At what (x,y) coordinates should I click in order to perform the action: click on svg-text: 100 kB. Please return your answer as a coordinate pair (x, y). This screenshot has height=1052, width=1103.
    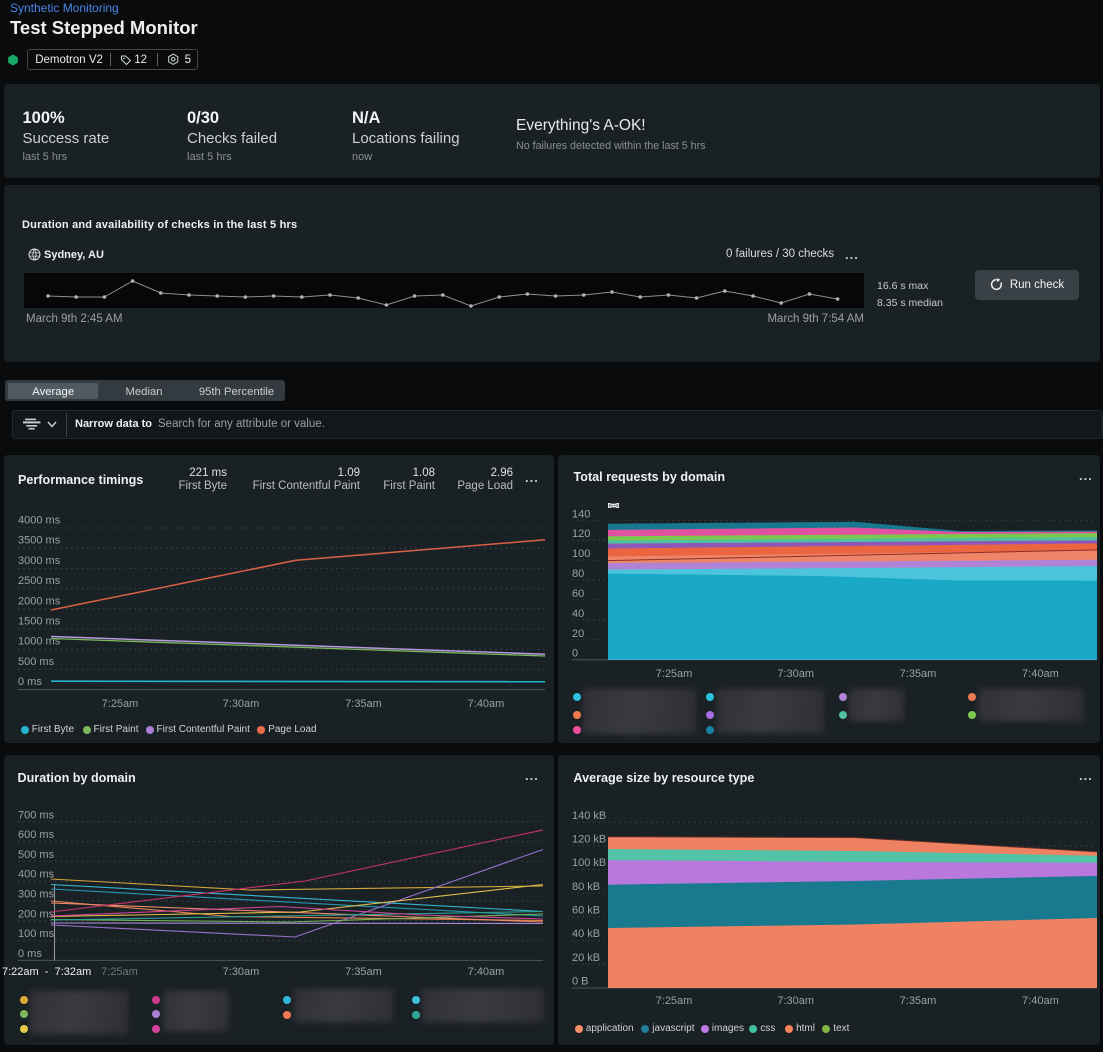
    Looking at the image, I should click on (589, 863).